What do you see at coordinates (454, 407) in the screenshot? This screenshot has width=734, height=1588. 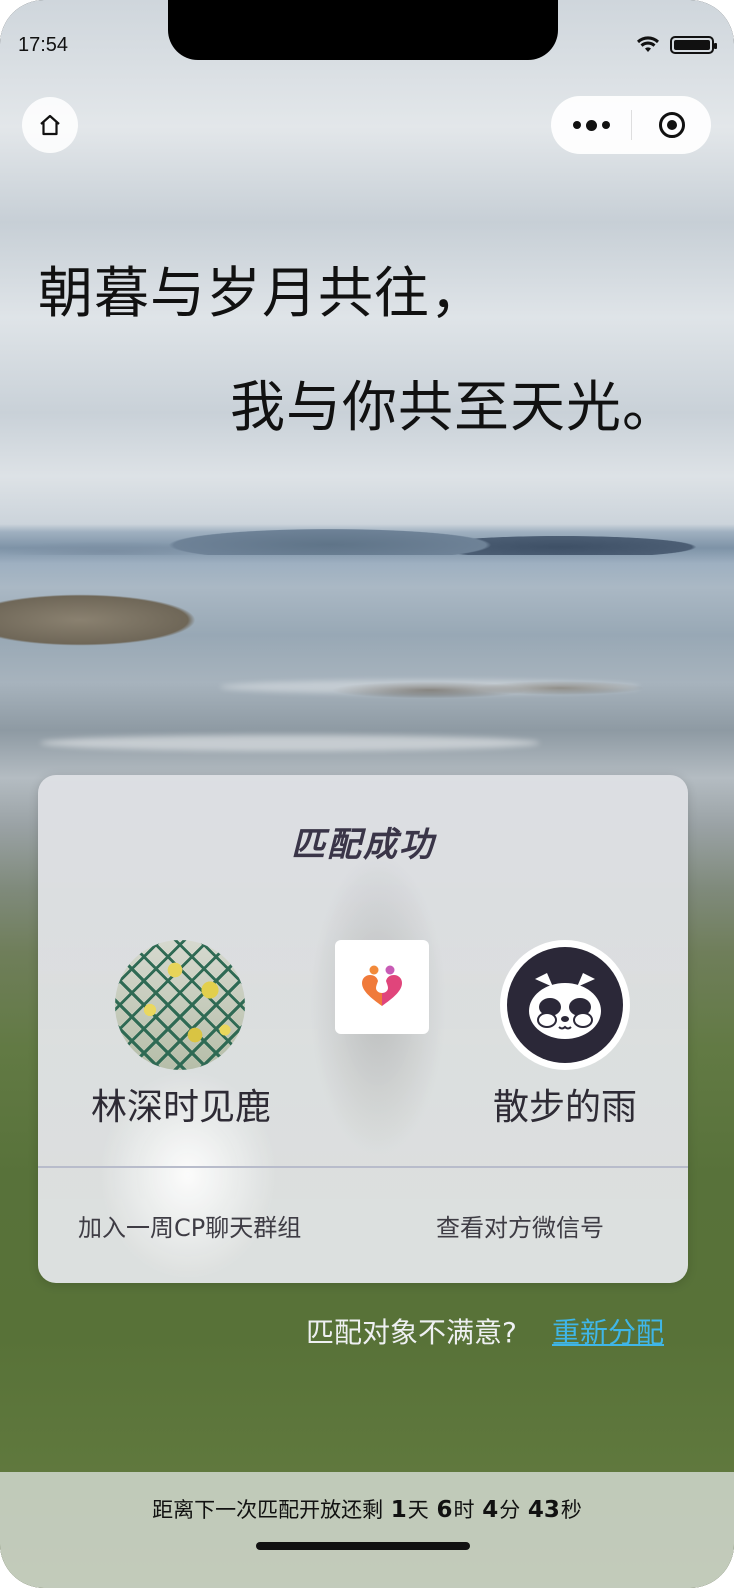 I see `poem-line-2: 我与你共至天光。` at bounding box center [454, 407].